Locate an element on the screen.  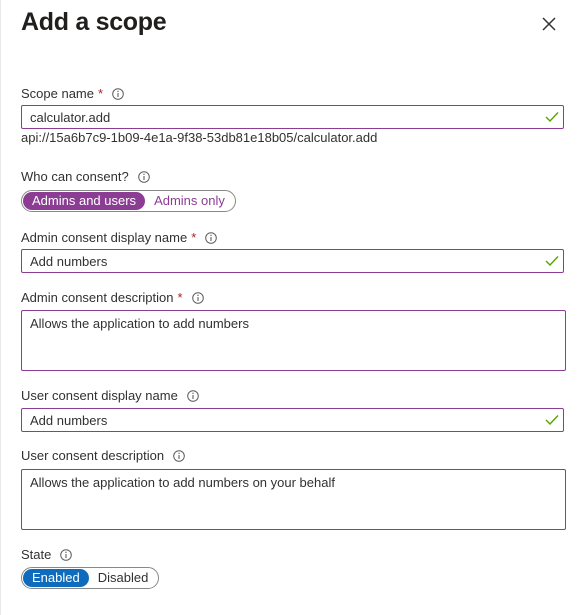
user-description-label: User consent description is located at coordinates (93, 455).